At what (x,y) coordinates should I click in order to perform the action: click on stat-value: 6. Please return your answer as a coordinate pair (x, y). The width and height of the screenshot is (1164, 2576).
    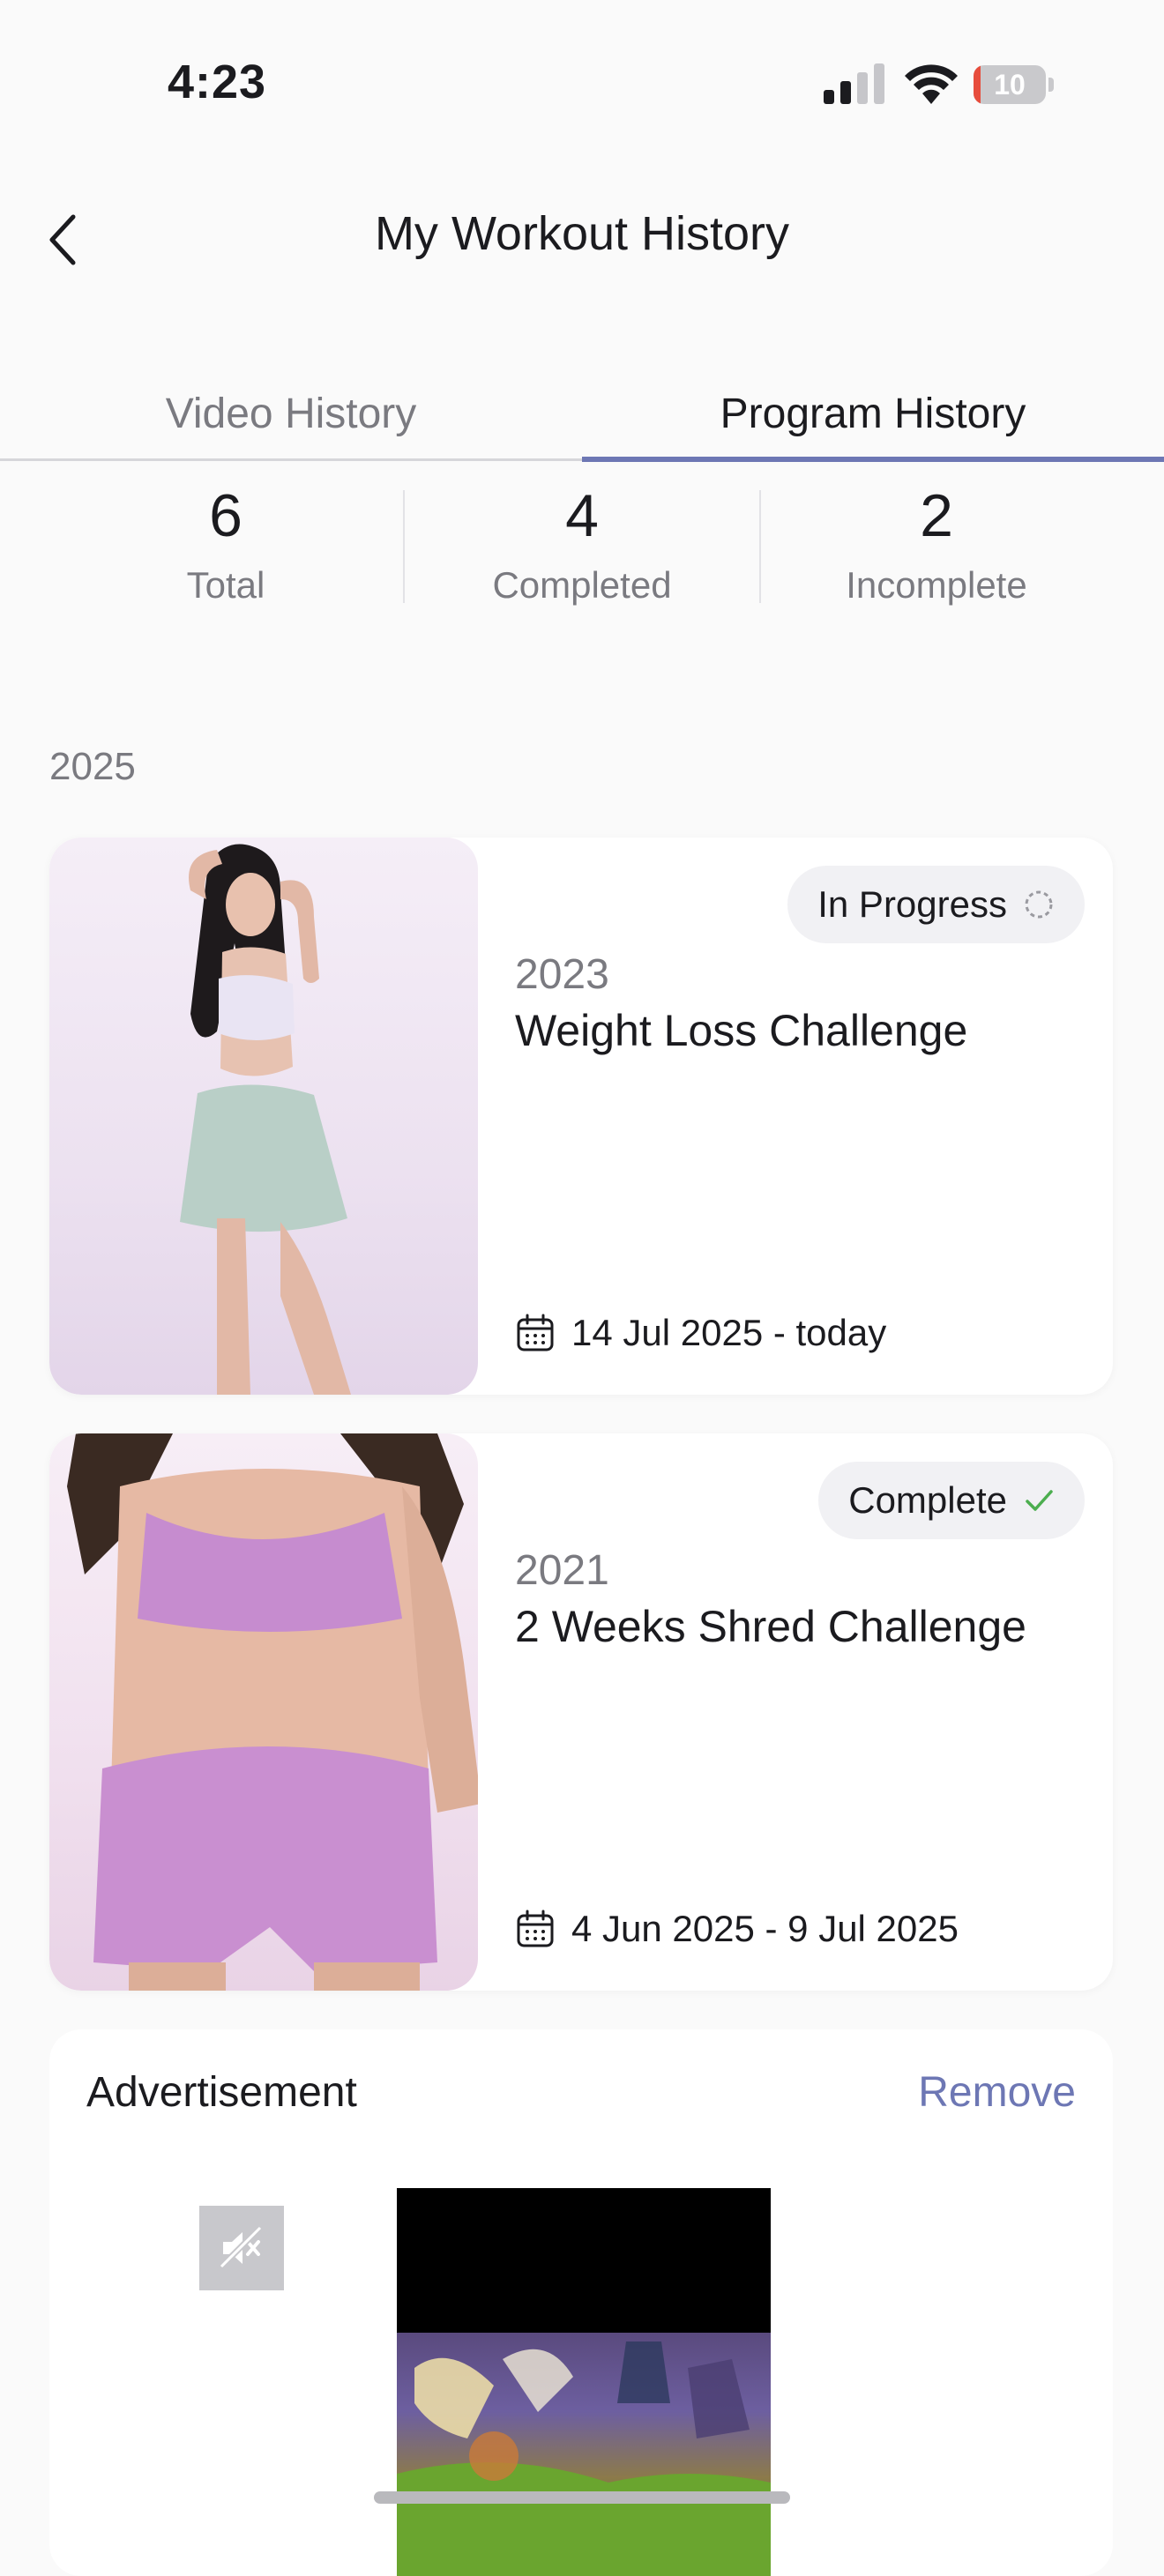
    Looking at the image, I should click on (225, 515).